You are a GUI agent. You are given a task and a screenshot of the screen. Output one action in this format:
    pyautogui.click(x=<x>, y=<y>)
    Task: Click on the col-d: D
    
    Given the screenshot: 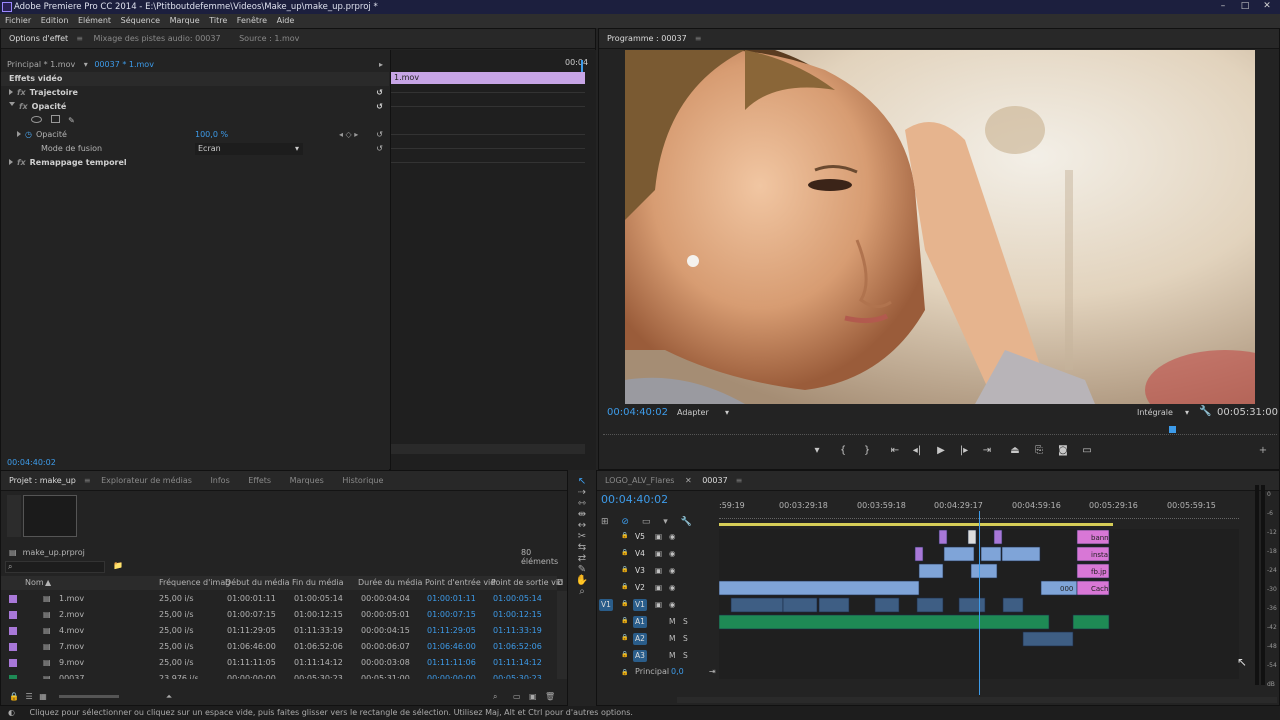 What is the action you would take?
    pyautogui.click(x=560, y=583)
    